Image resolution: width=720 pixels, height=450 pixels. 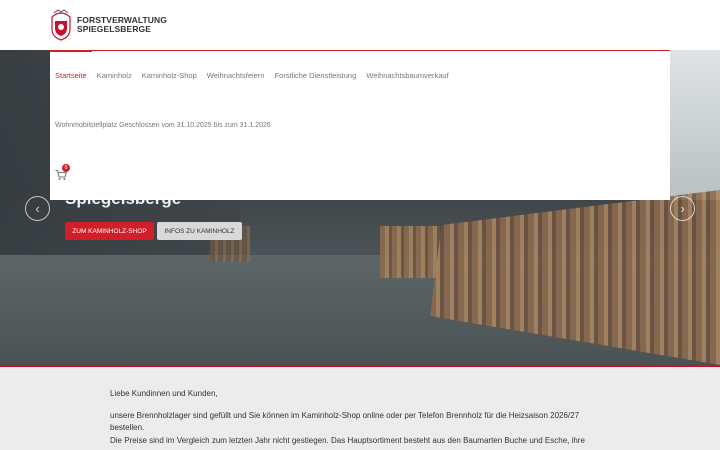 I want to click on cart-count-badge: 0, so click(x=66, y=168).